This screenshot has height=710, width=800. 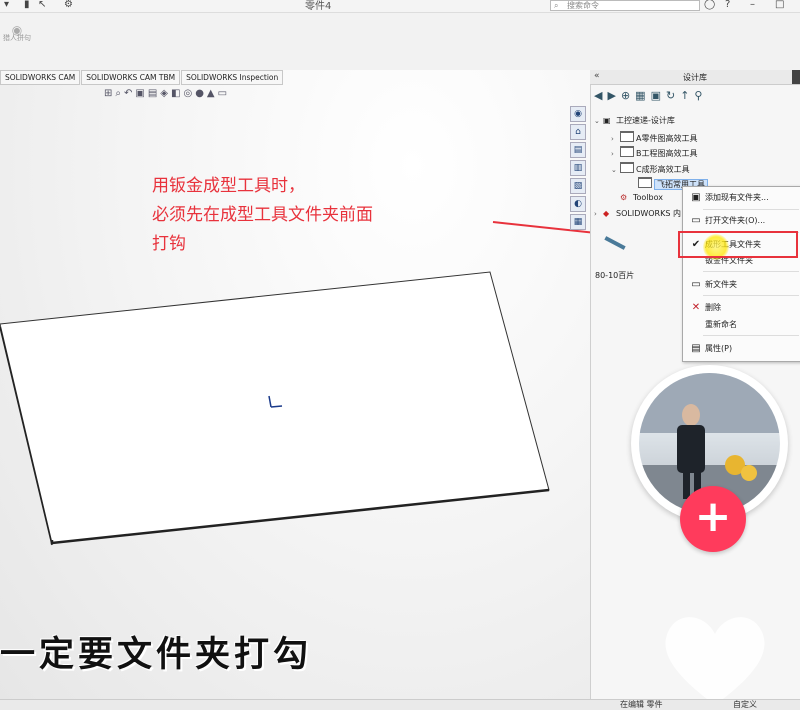 I want to click on user-icon: ◯, so click(x=709, y=5).